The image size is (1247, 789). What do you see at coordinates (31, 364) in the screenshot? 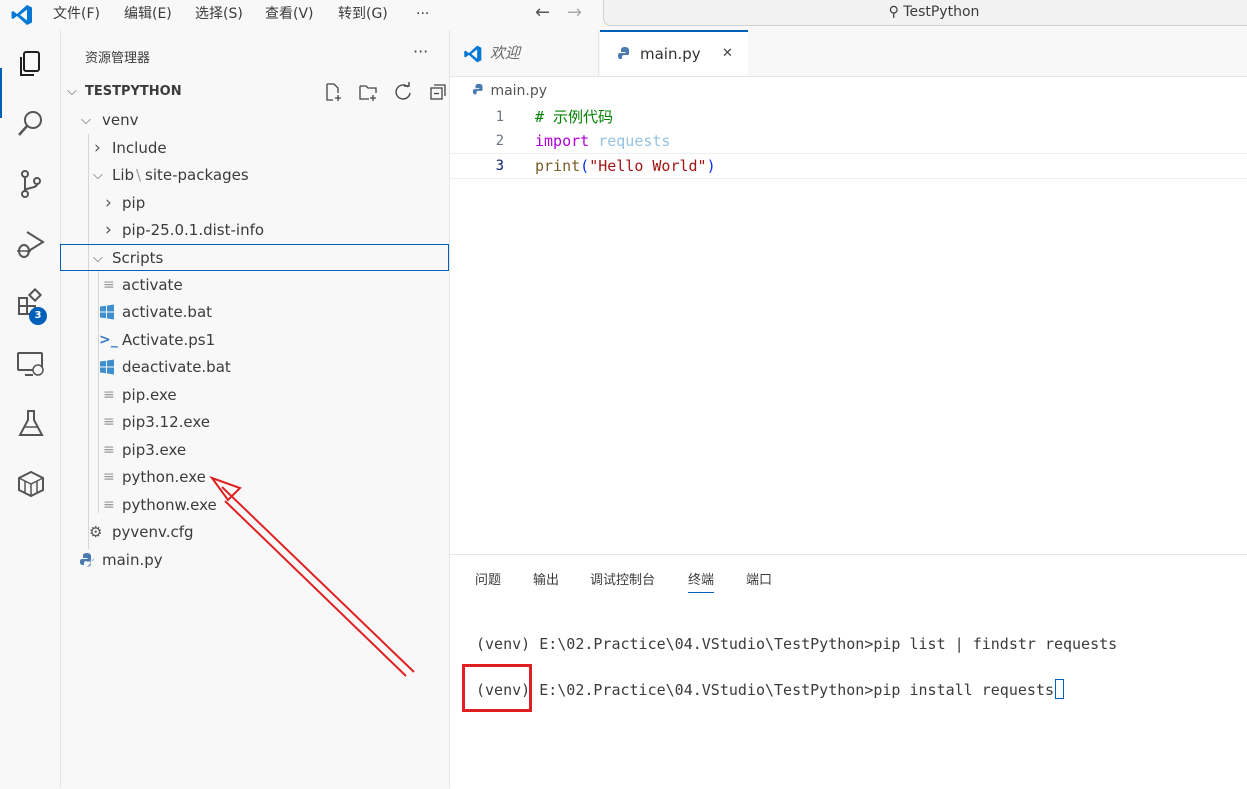
I see `remote-explorer-icon` at bounding box center [31, 364].